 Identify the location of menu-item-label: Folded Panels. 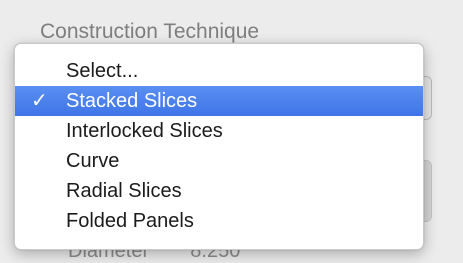
(130, 221).